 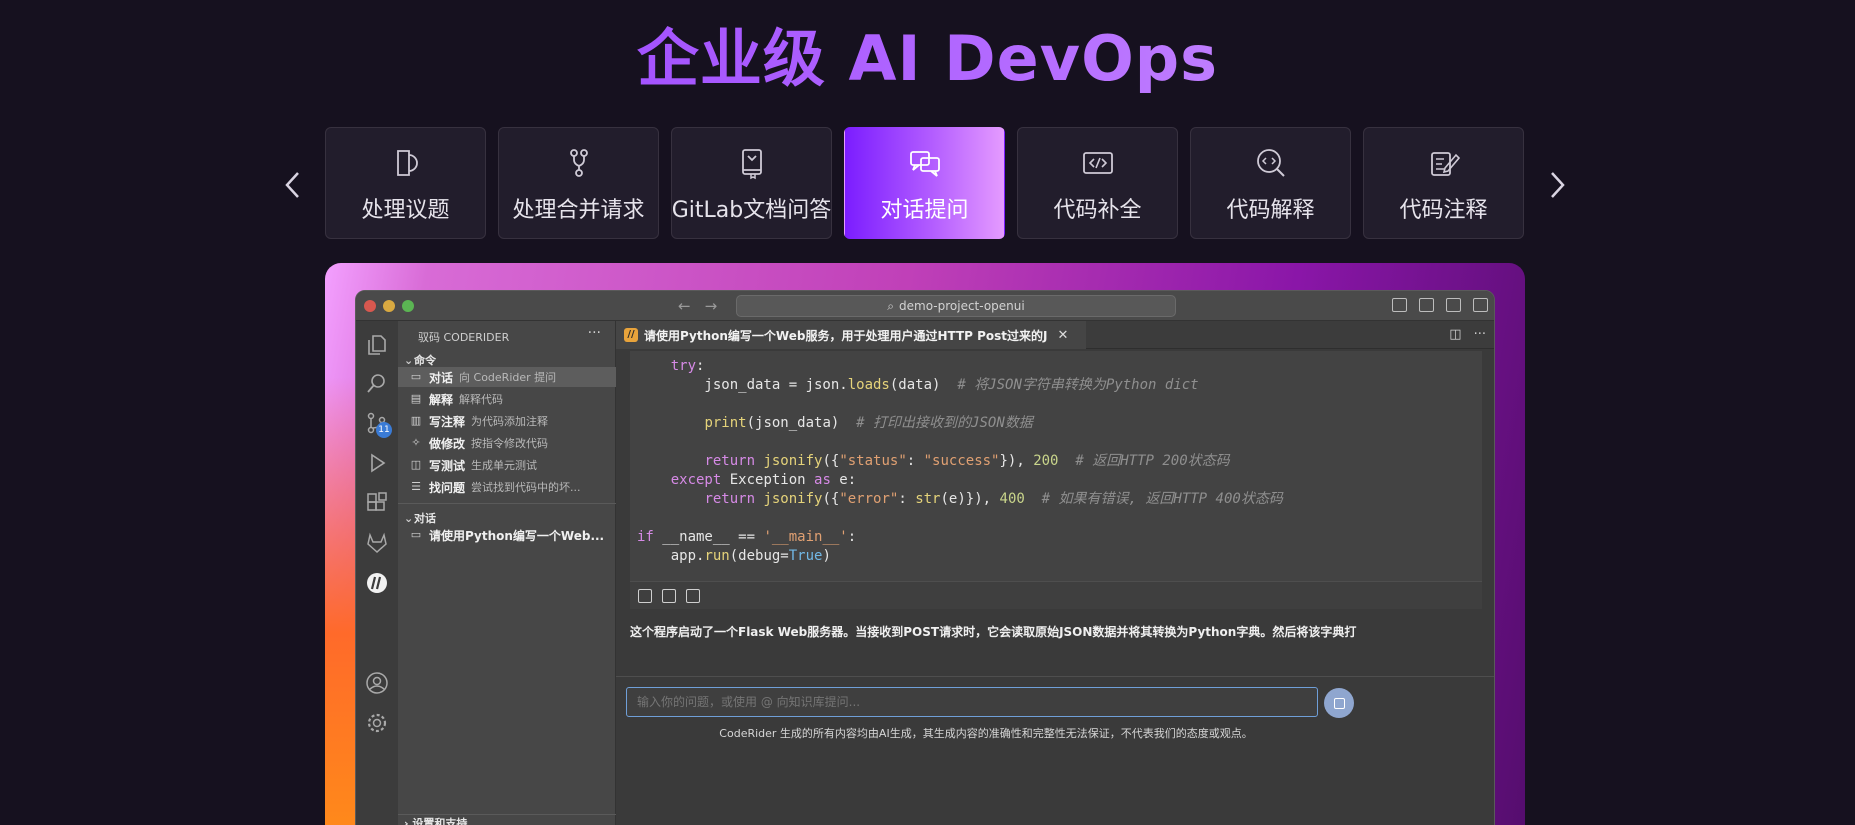 I want to click on conversations-section-toggle: ⌄对话, so click(x=420, y=518).